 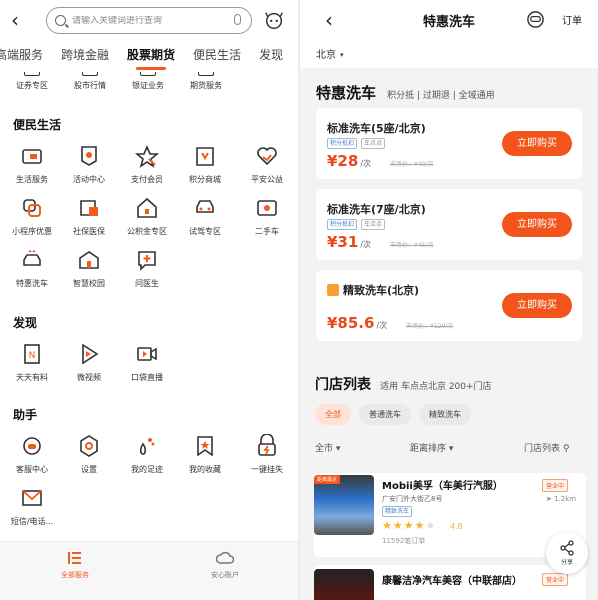 I want to click on product-name: 标准洗车(7座/北京), so click(x=376, y=209).